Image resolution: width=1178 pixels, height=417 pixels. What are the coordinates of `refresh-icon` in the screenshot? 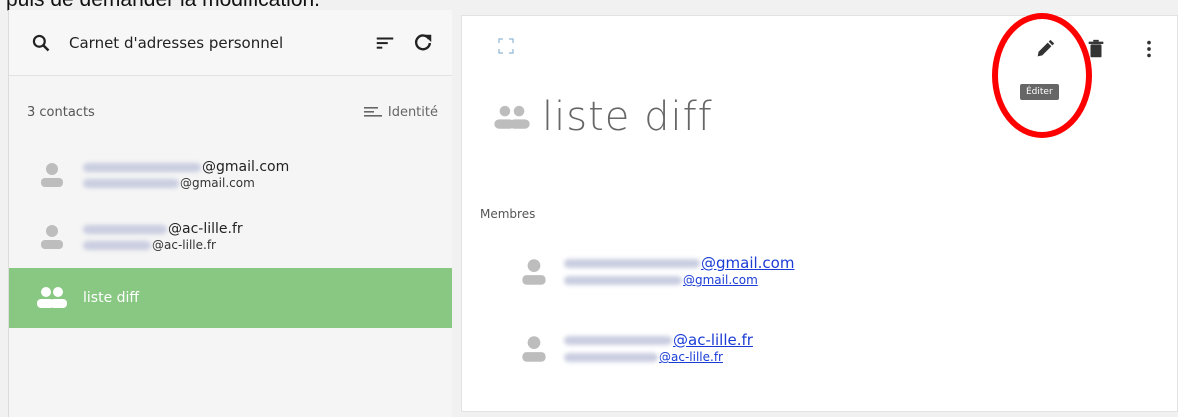 It's located at (423, 41).